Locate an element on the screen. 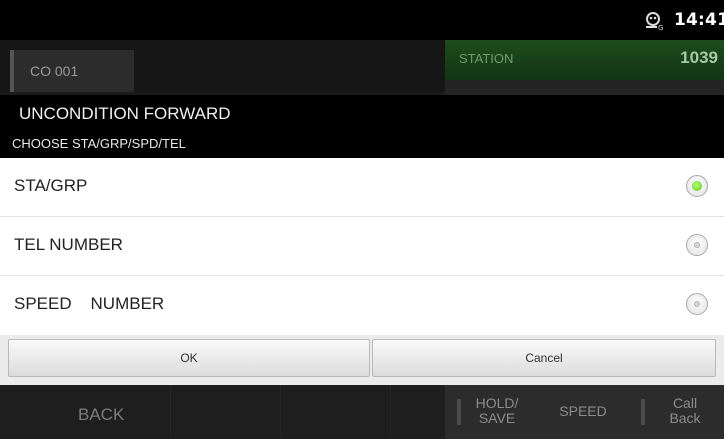 The image size is (724, 439). co-line-panel: CO 001 is located at coordinates (72, 71).